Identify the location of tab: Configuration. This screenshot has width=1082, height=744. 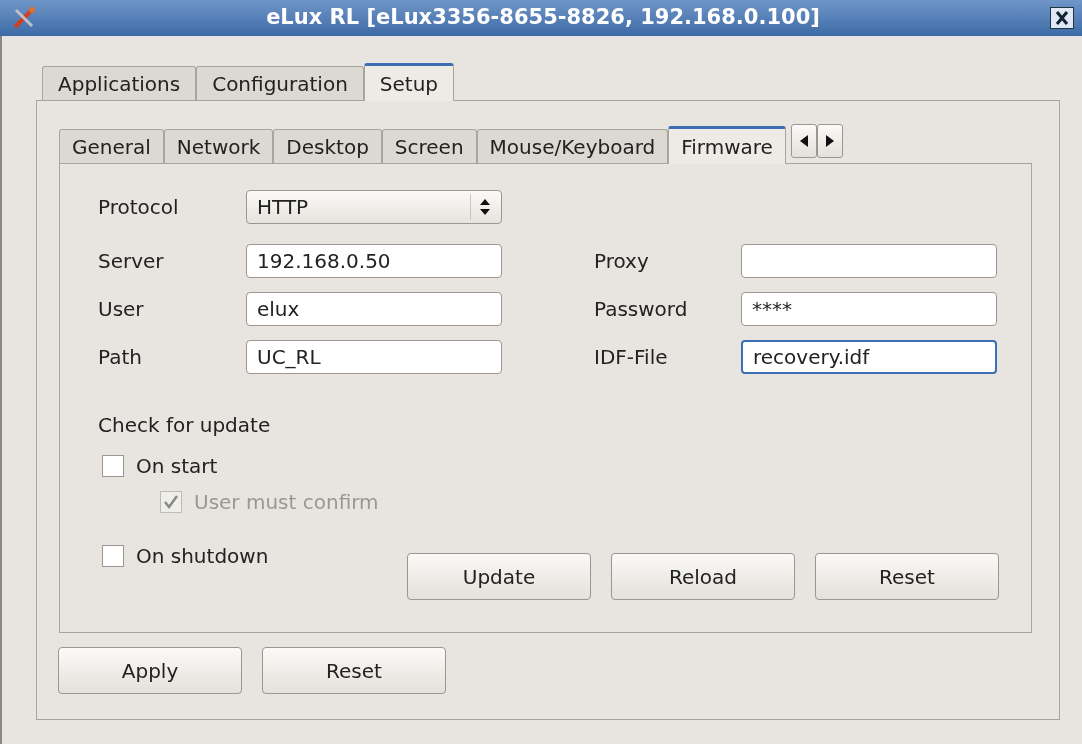
(280, 83).